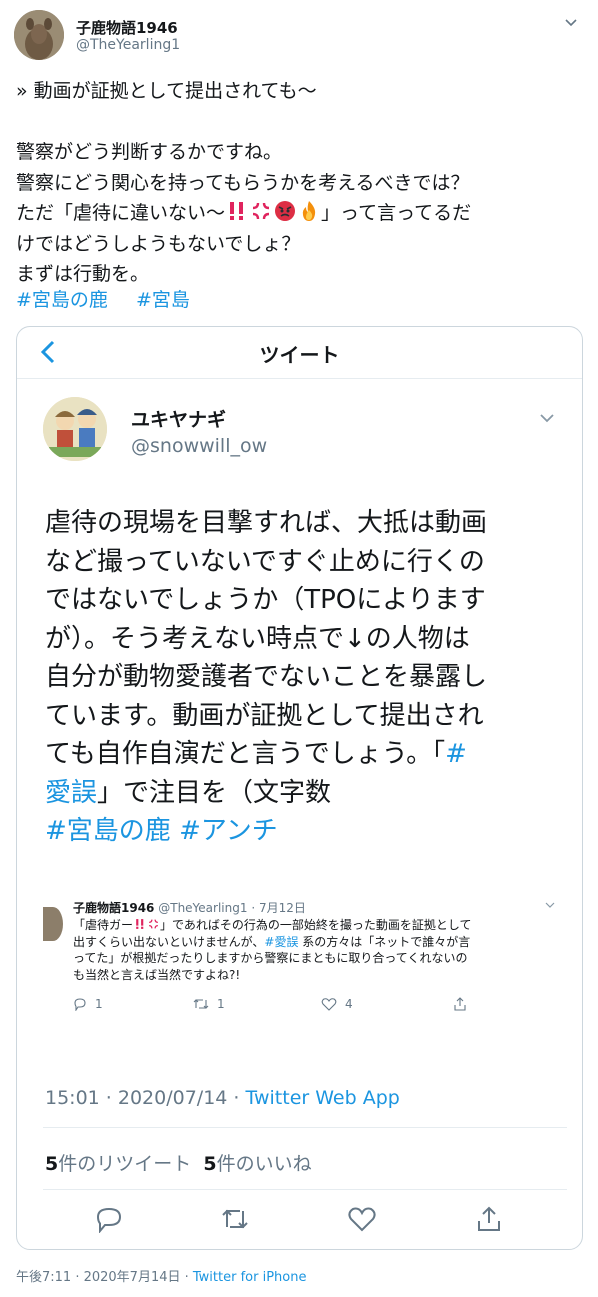 The image size is (598, 1297). Describe the element at coordinates (163, 300) in the screenshot. I see `hashtag-link: #宮島` at that location.